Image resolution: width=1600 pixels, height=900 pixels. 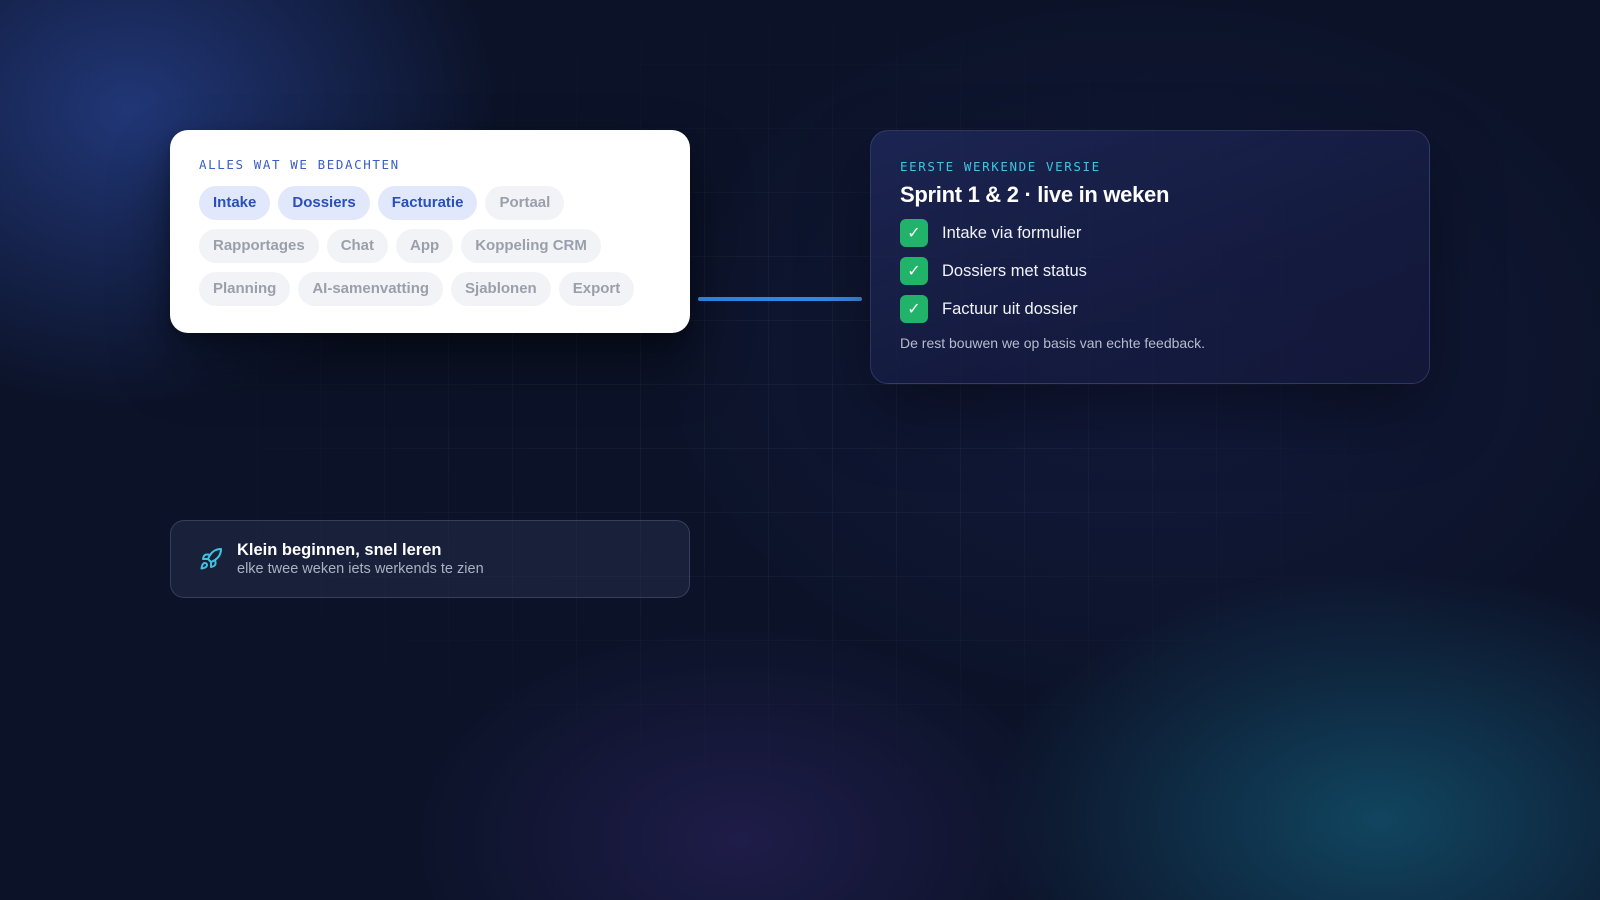 I want to click on all-ideas-eyebrow: ALLES WAT WE BEDACHTEN, so click(x=299, y=164).